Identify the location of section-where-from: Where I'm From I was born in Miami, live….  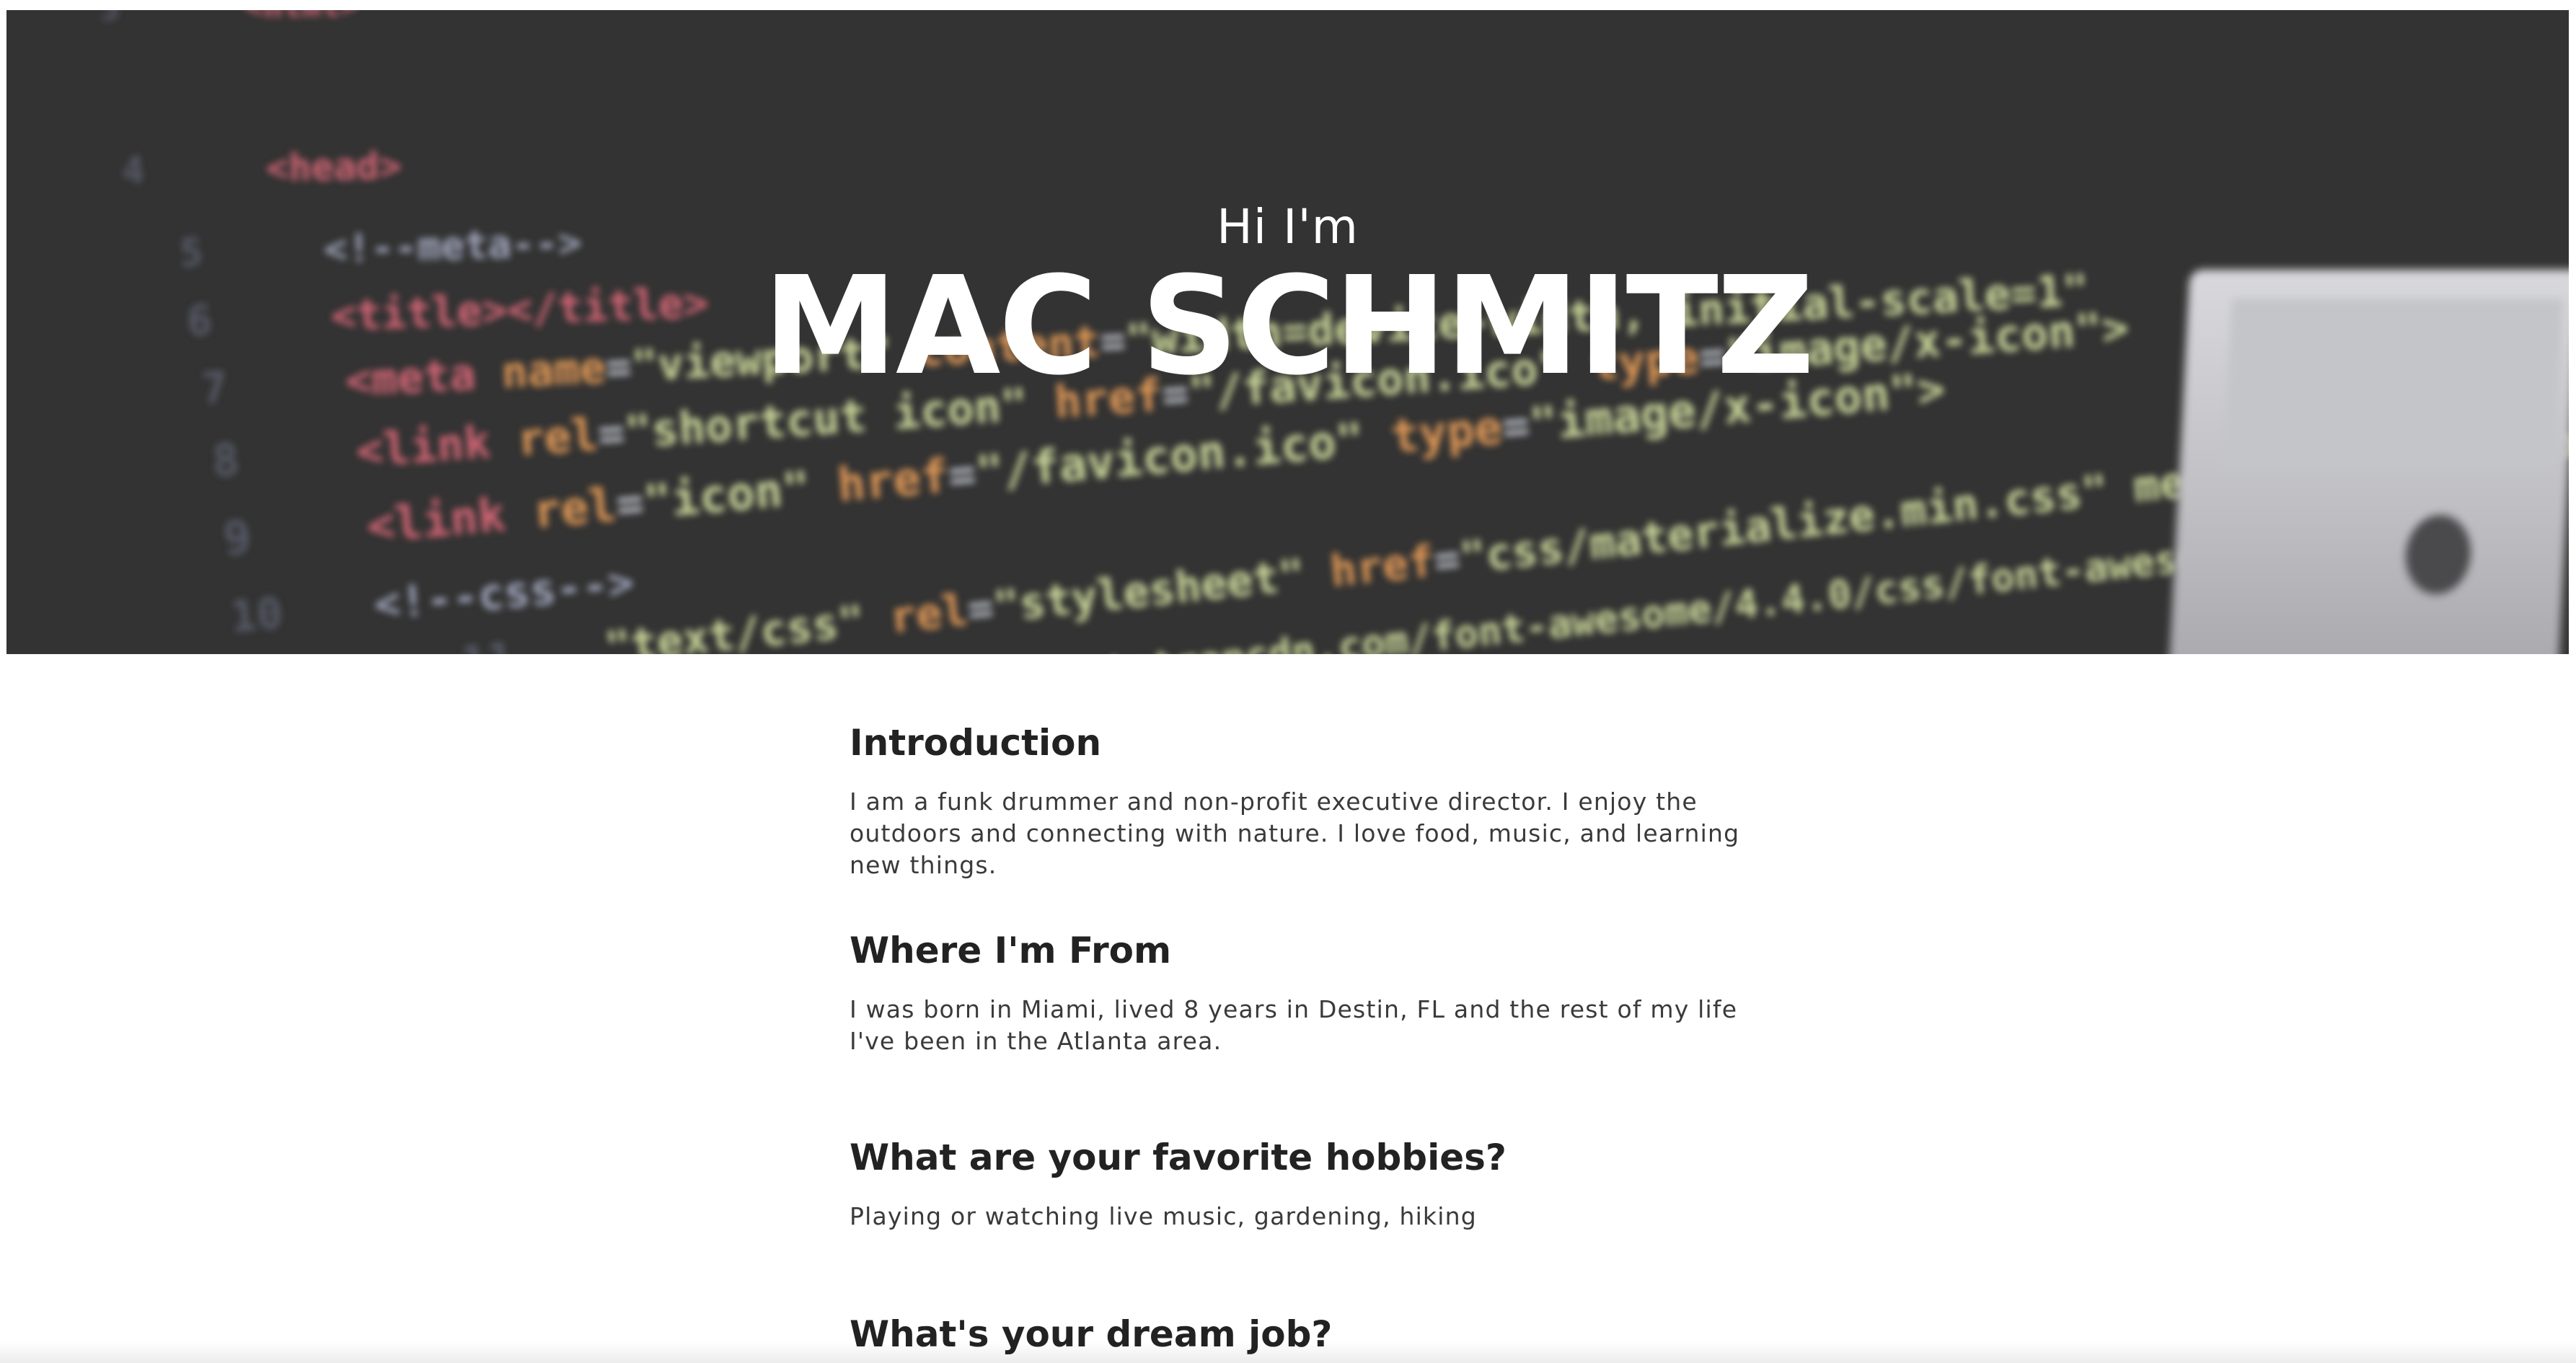
(1297, 993).